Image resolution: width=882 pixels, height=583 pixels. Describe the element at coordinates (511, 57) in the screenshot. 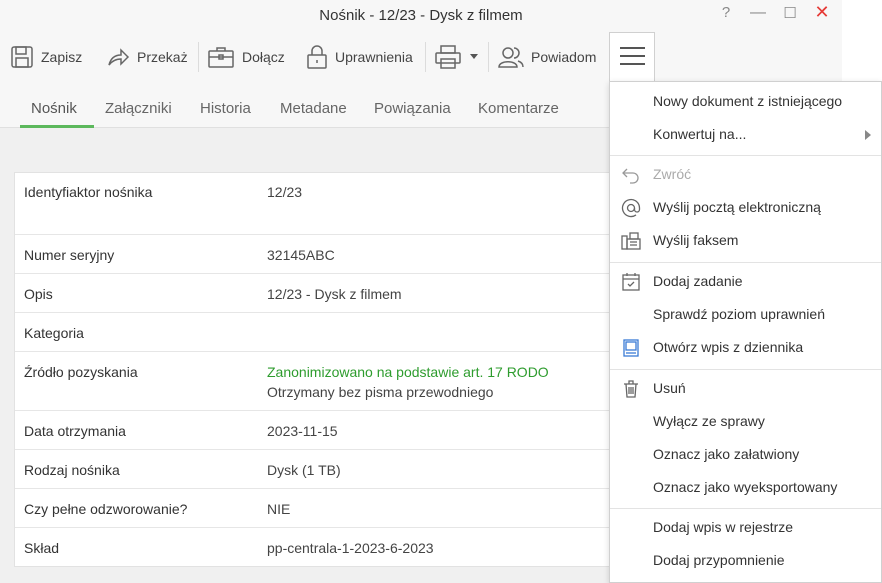

I see `users-icon` at that location.